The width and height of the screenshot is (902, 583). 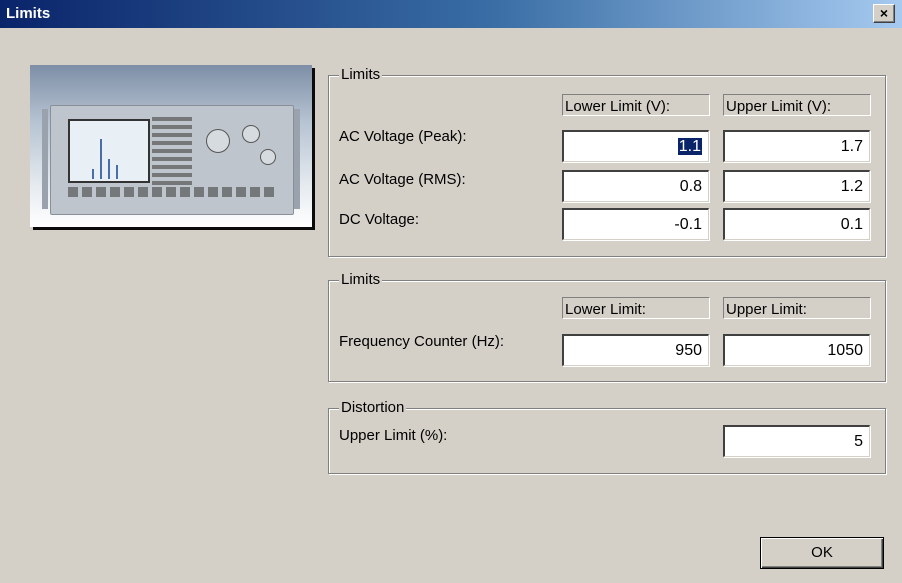 What do you see at coordinates (451, 14) in the screenshot?
I see `title-bar: Limits ×` at bounding box center [451, 14].